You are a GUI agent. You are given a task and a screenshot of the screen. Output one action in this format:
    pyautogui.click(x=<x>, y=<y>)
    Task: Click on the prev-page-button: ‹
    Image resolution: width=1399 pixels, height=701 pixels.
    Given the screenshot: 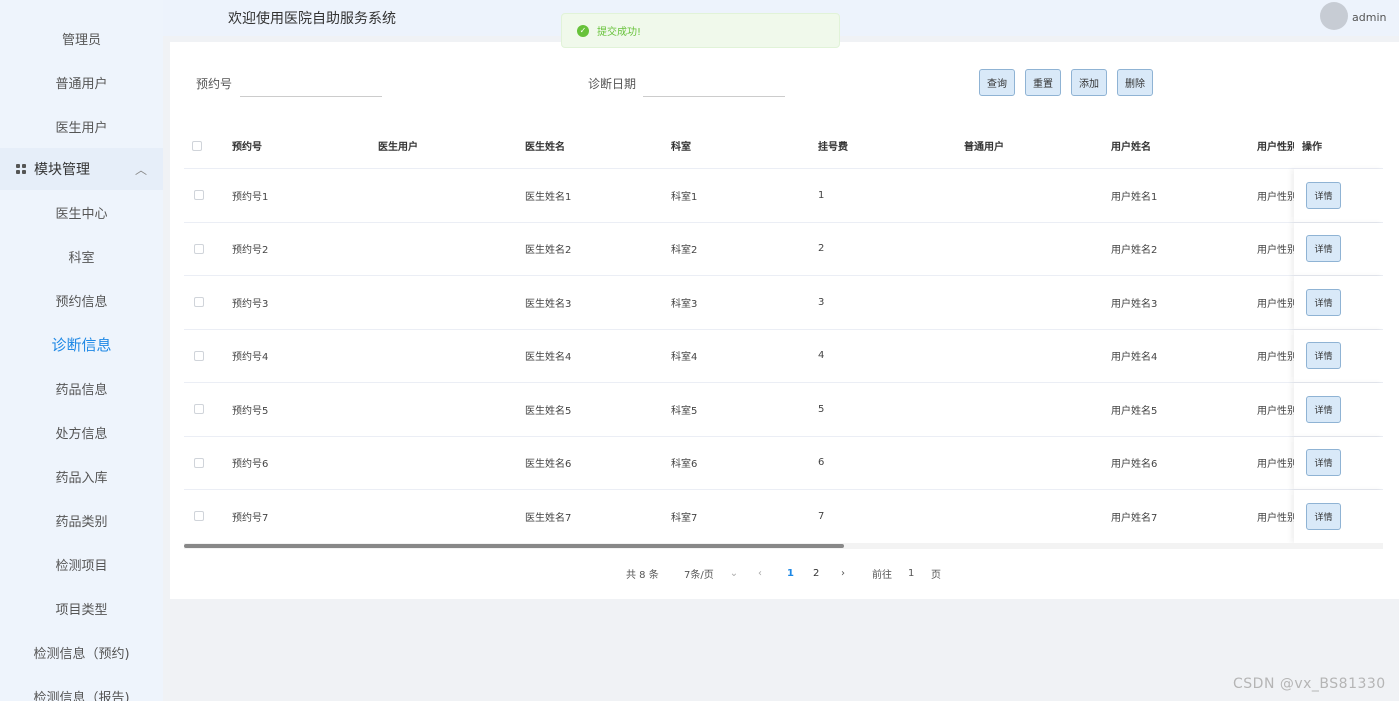 What is the action you would take?
    pyautogui.click(x=760, y=573)
    